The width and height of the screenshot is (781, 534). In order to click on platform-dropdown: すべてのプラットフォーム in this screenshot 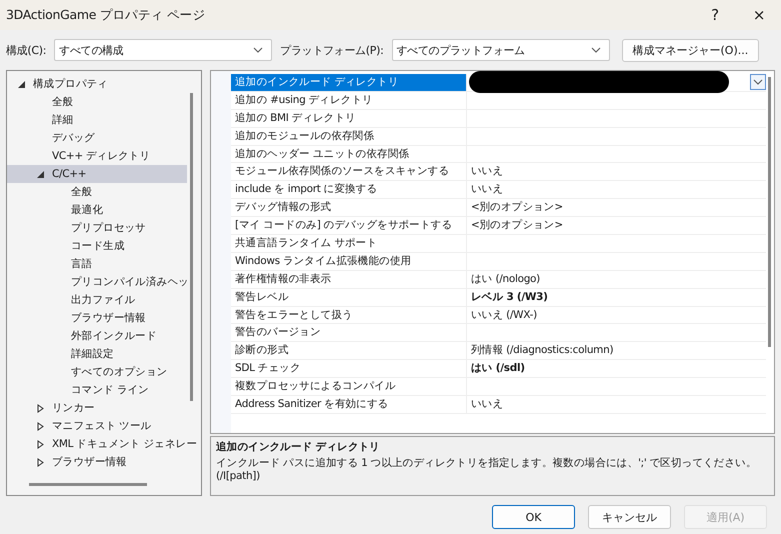, I will do `click(501, 50)`.